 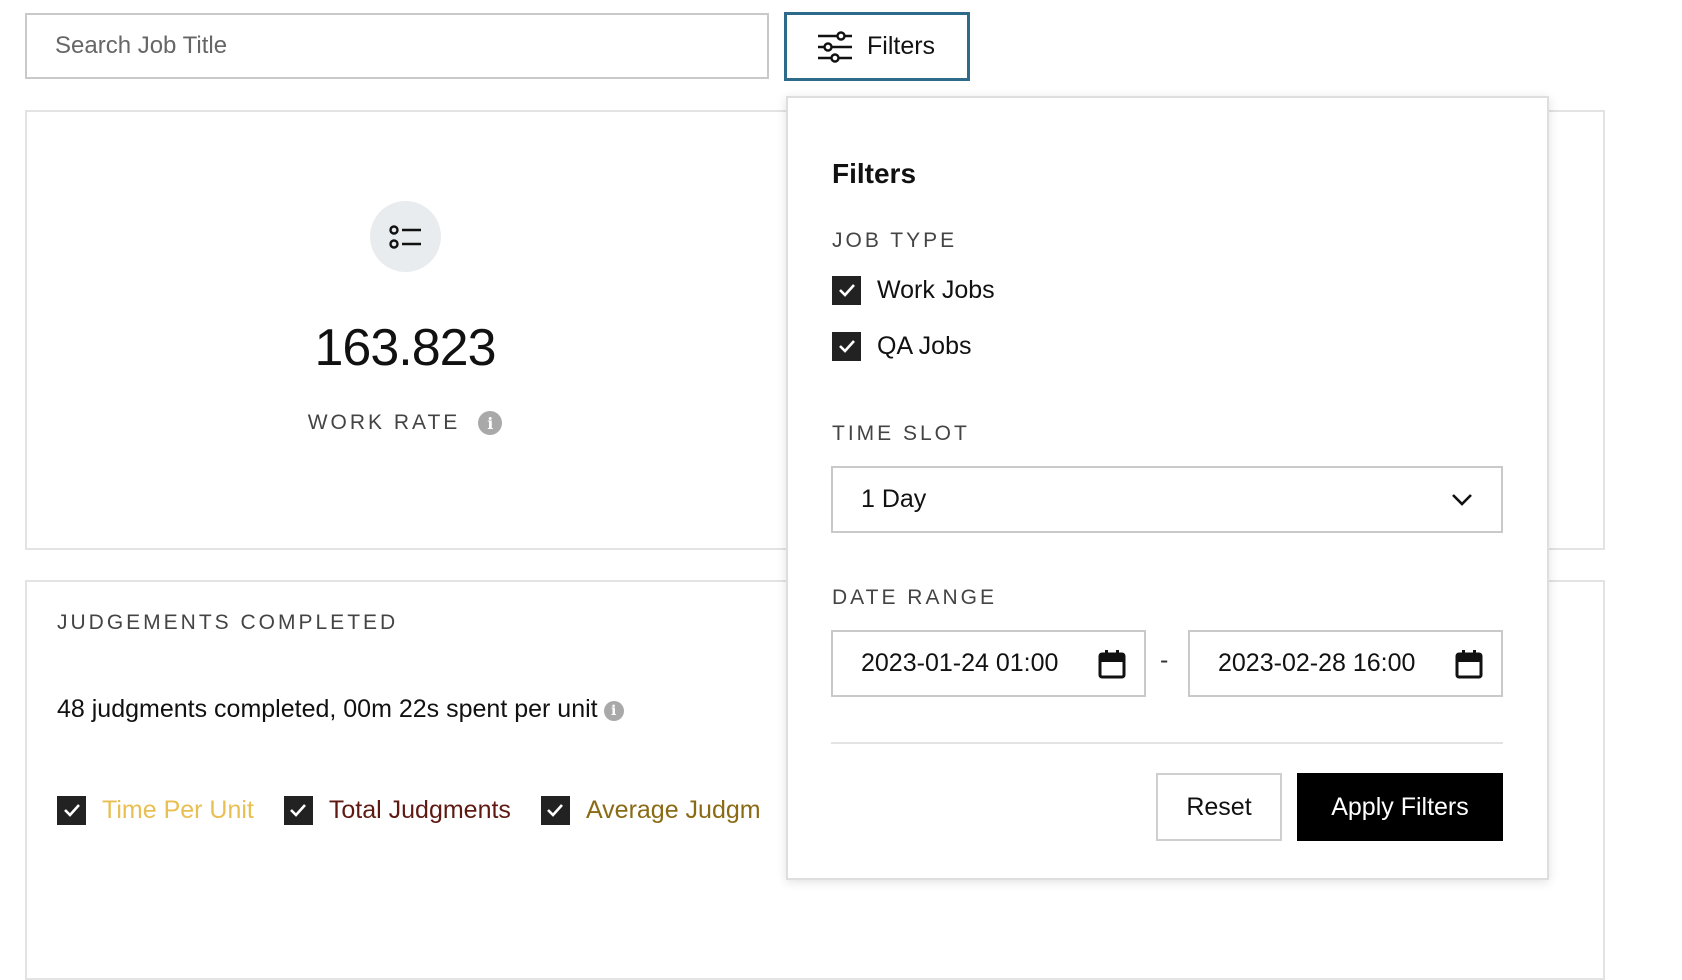 What do you see at coordinates (1167, 743) in the screenshot?
I see `divider` at bounding box center [1167, 743].